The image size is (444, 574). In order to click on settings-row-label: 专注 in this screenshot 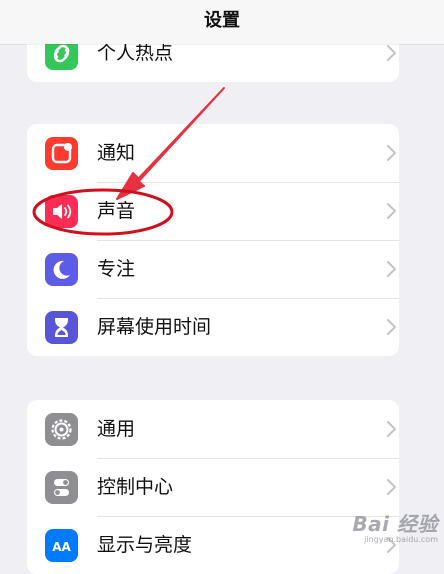, I will do `click(116, 269)`.